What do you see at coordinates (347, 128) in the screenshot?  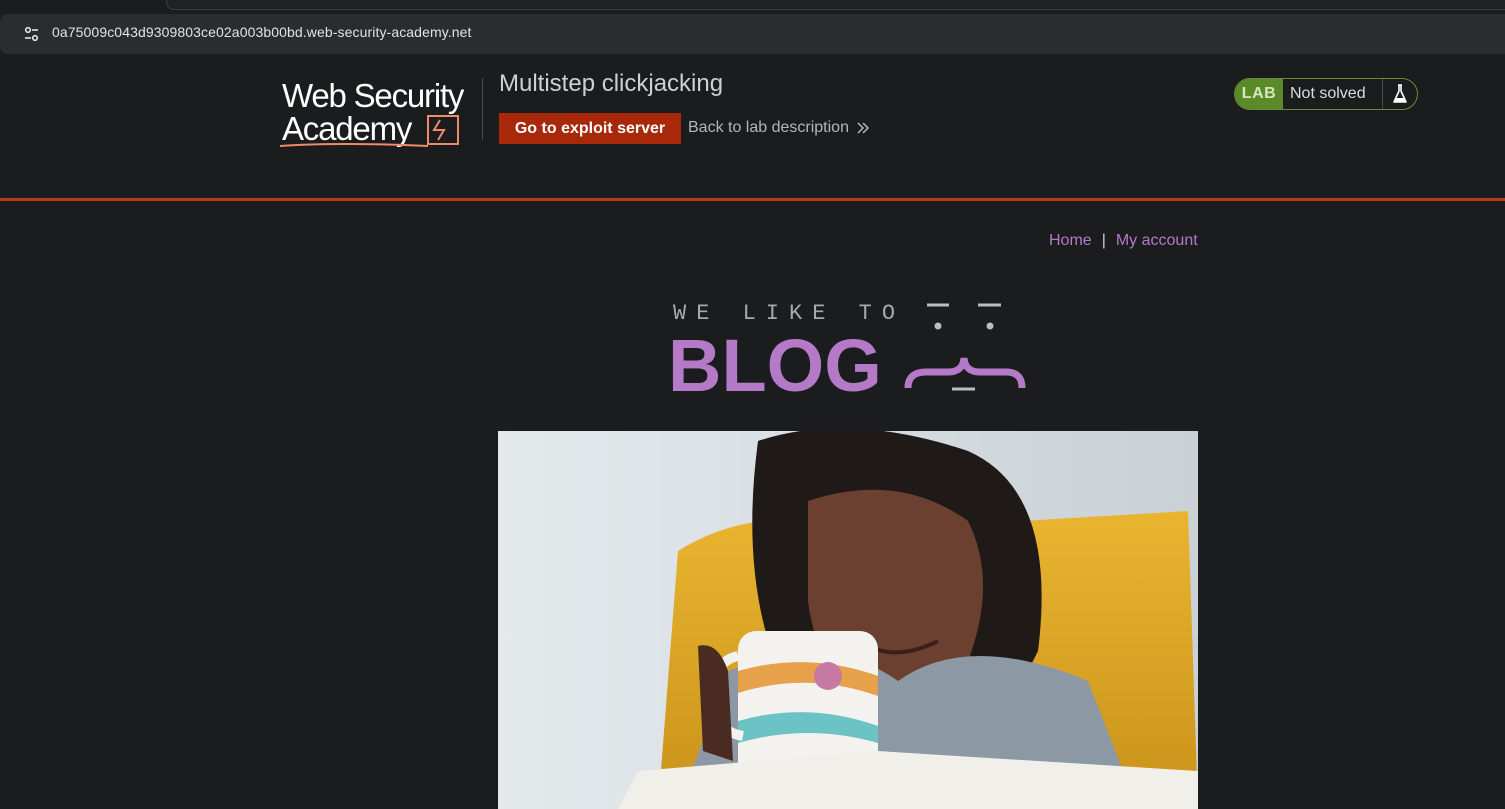 I see `svg-text: Academy` at bounding box center [347, 128].